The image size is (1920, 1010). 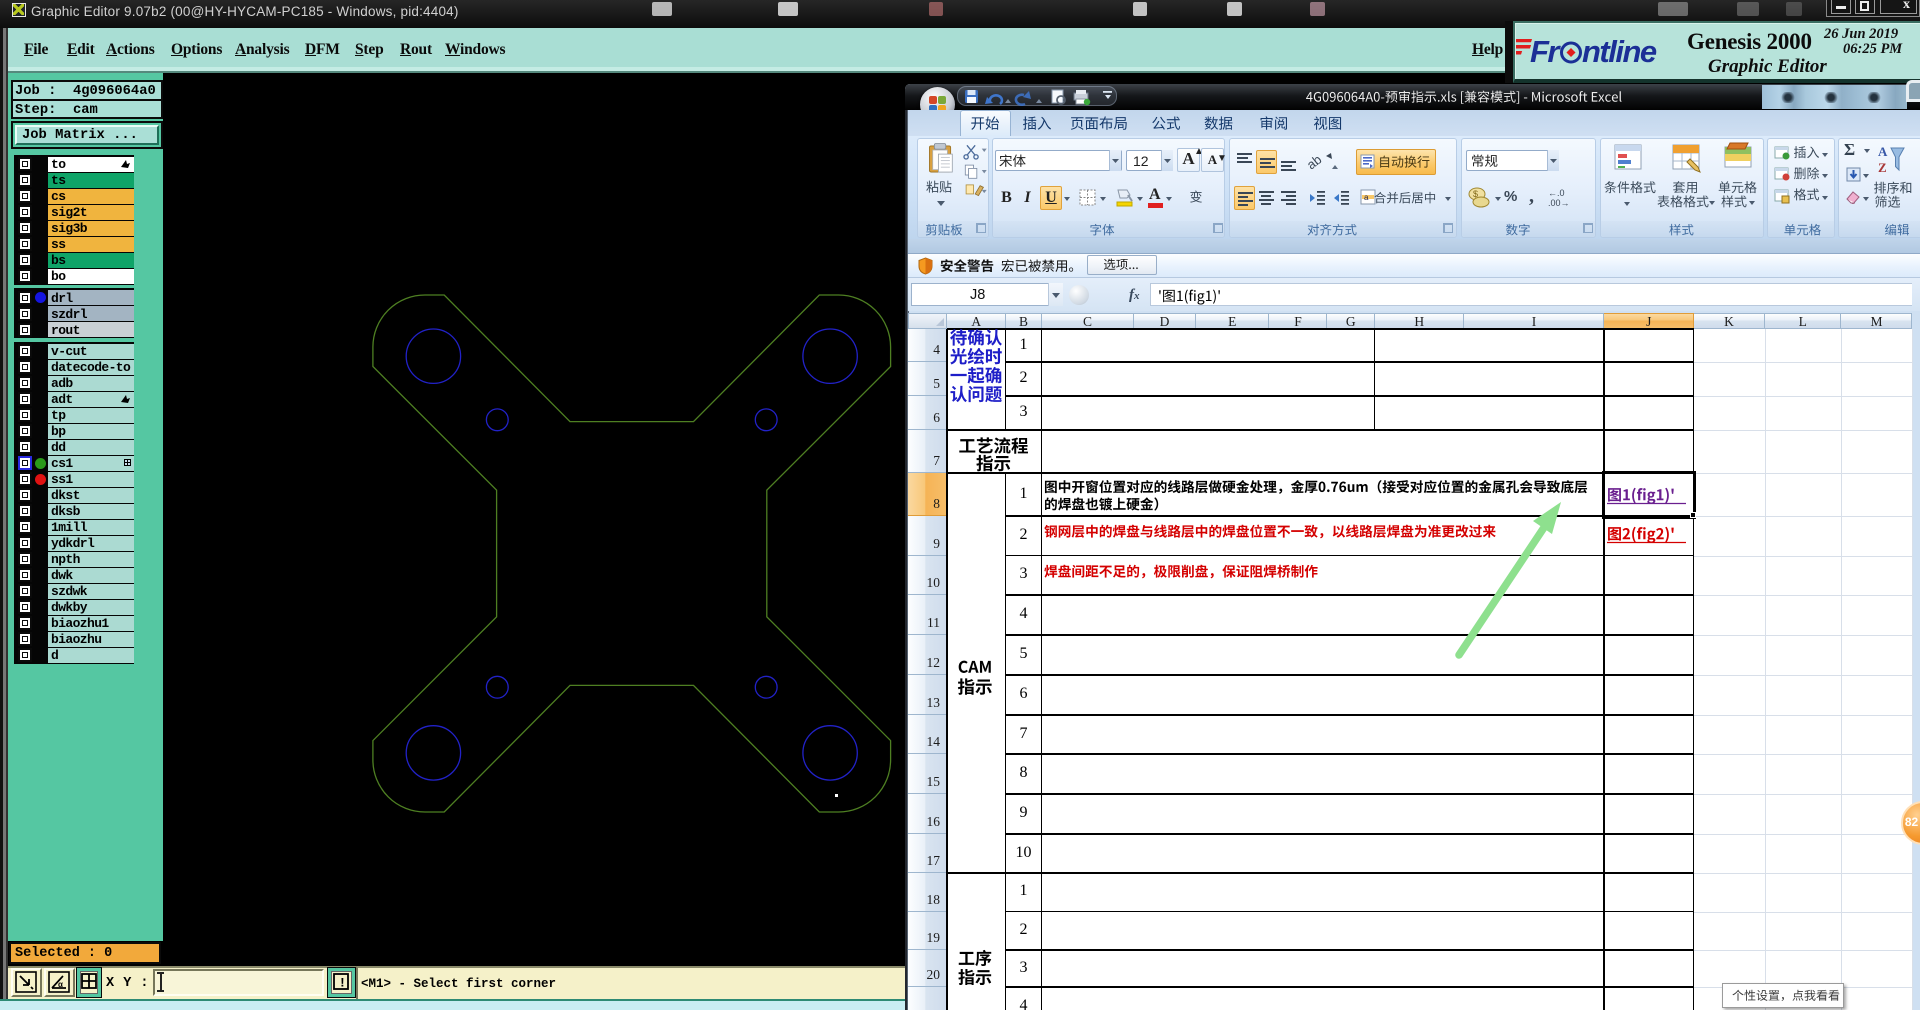 I want to click on svg-text: a, so click(x=1366, y=197).